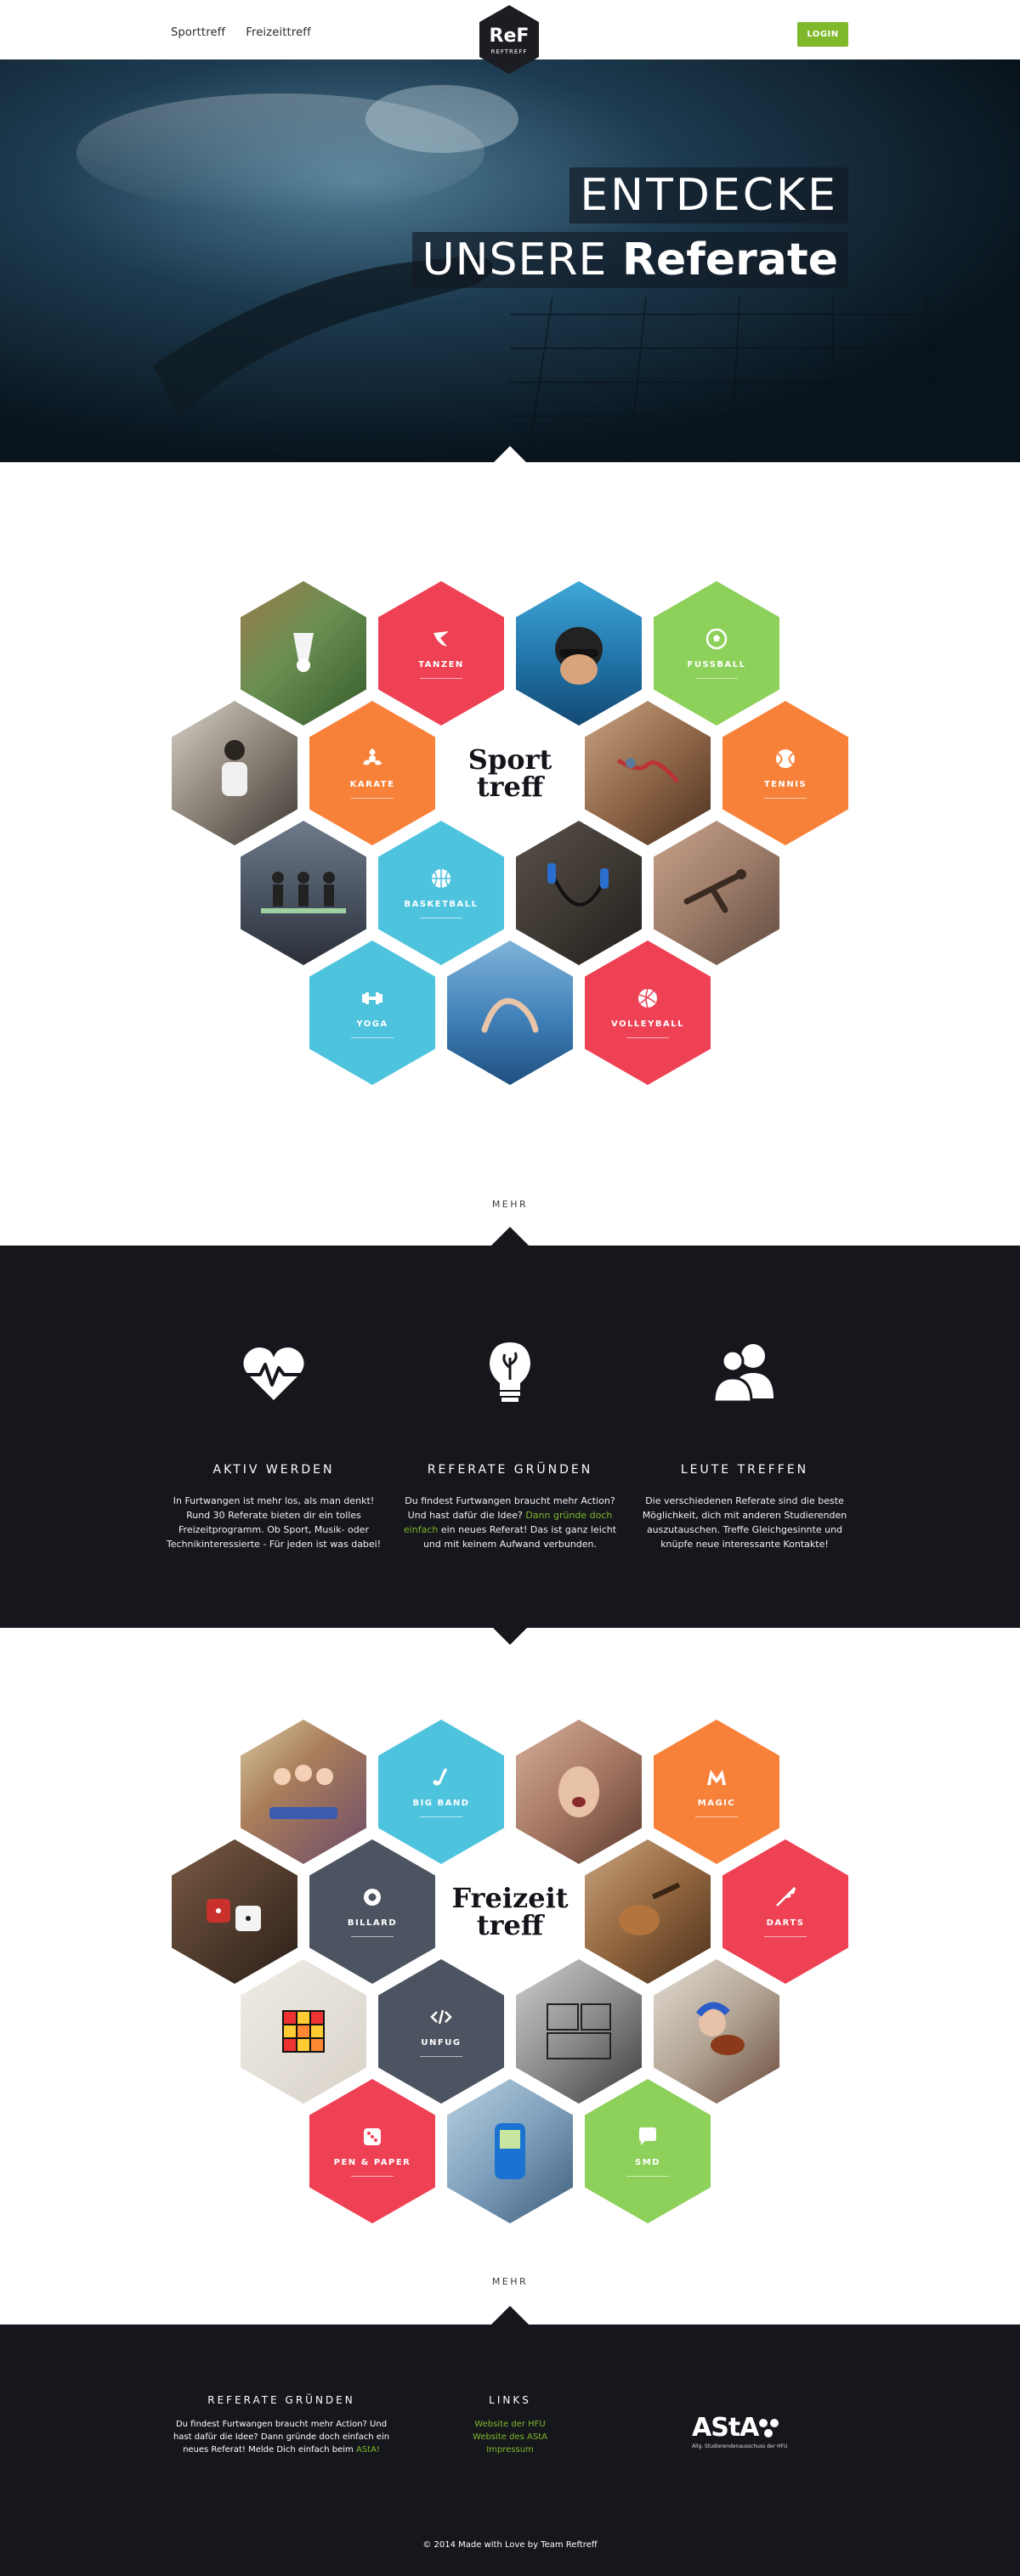  What do you see at coordinates (744, 1470) in the screenshot?
I see `feature-title: LEUTE TREFFEN` at bounding box center [744, 1470].